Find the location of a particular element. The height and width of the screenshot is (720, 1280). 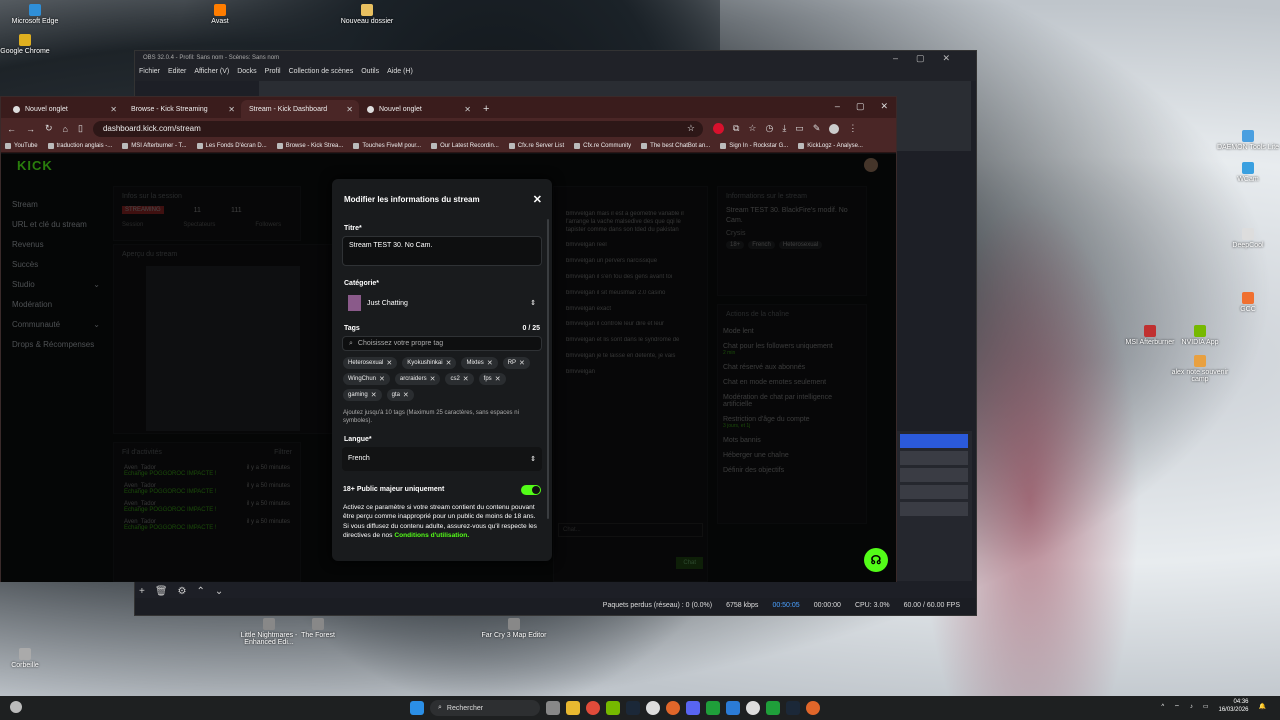

obs-icon is located at coordinates (653, 708).